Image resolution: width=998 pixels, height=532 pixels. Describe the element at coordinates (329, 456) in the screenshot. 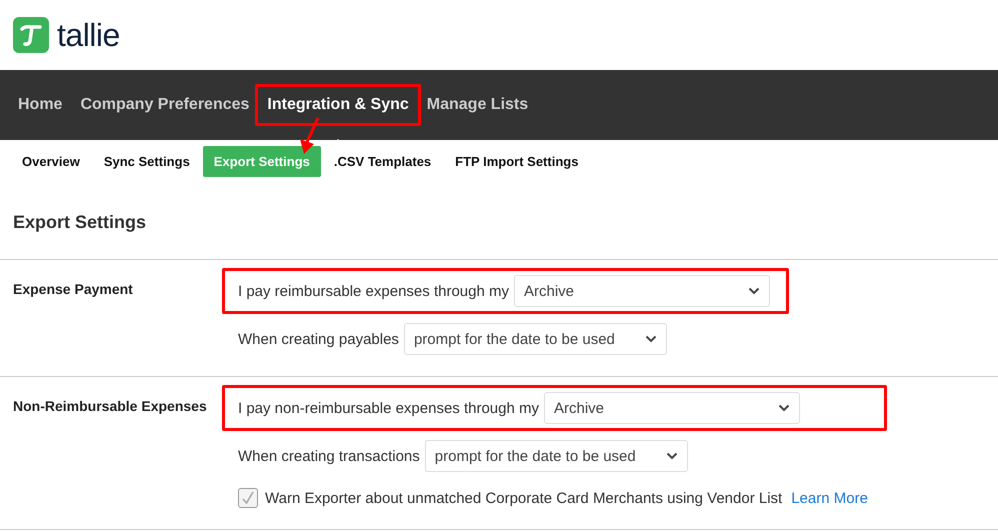

I see `field-label: When creating transactions` at that location.